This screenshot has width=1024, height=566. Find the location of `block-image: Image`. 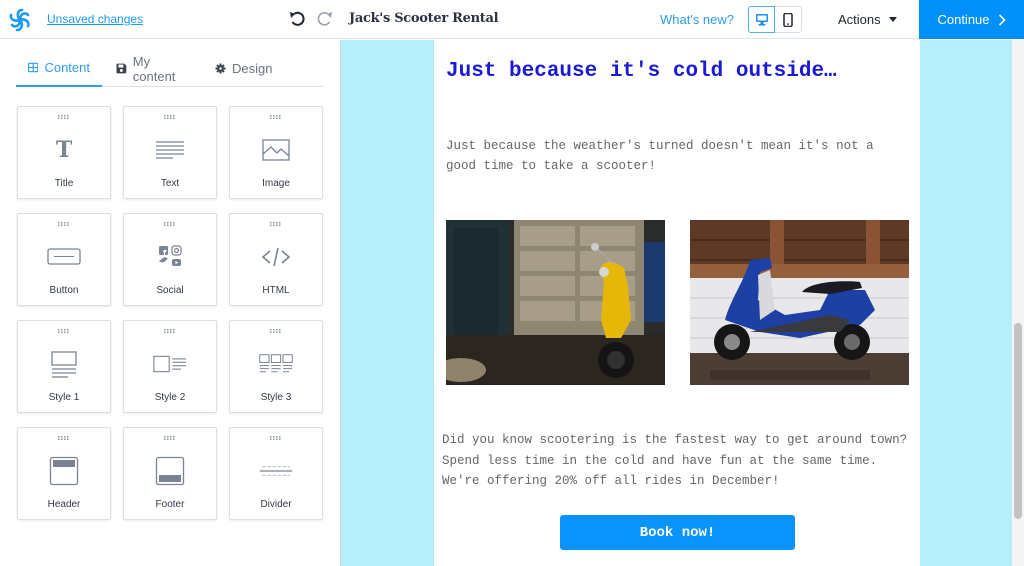

block-image: Image is located at coordinates (276, 152).